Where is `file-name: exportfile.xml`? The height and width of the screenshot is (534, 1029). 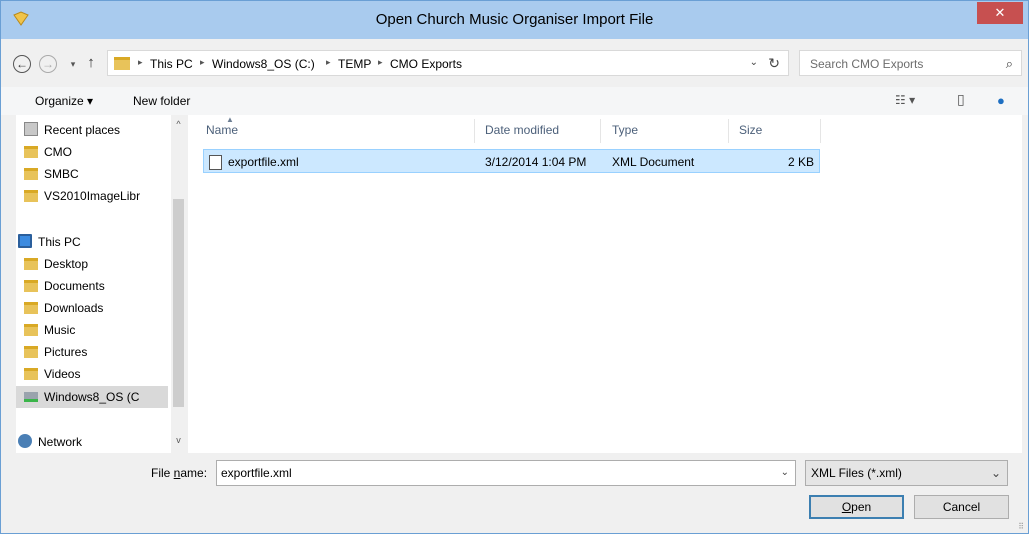 file-name: exportfile.xml is located at coordinates (263, 162).